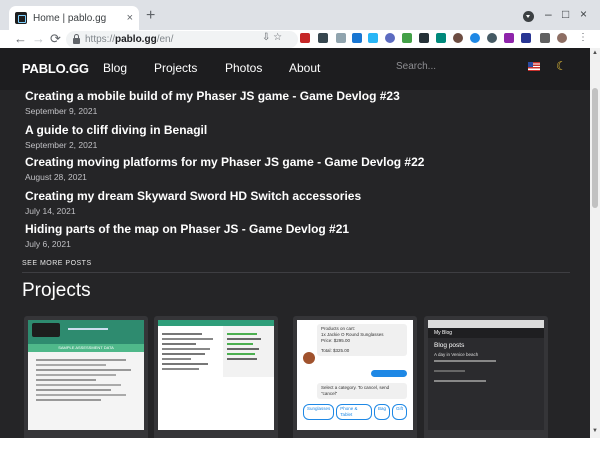 The width and height of the screenshot is (600, 457). Describe the element at coordinates (55, 68) in the screenshot. I see `site-logo: PABLO.GG` at that location.